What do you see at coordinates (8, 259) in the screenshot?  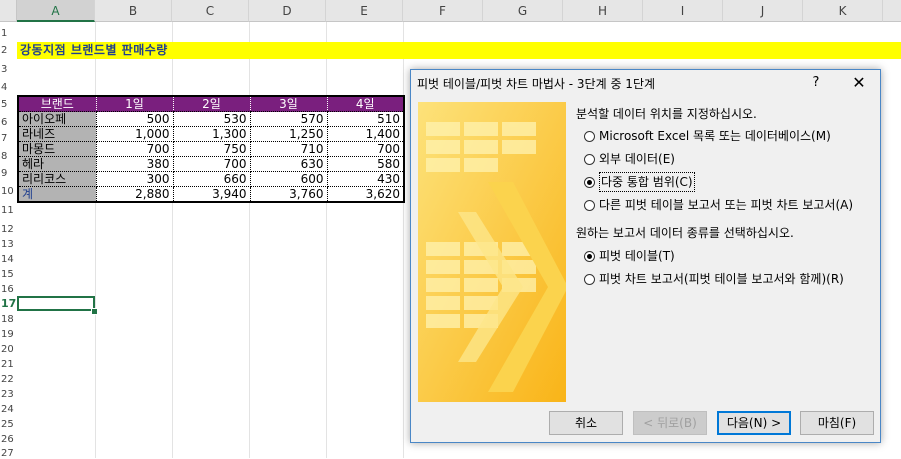 I see `row-header-14: 14` at bounding box center [8, 259].